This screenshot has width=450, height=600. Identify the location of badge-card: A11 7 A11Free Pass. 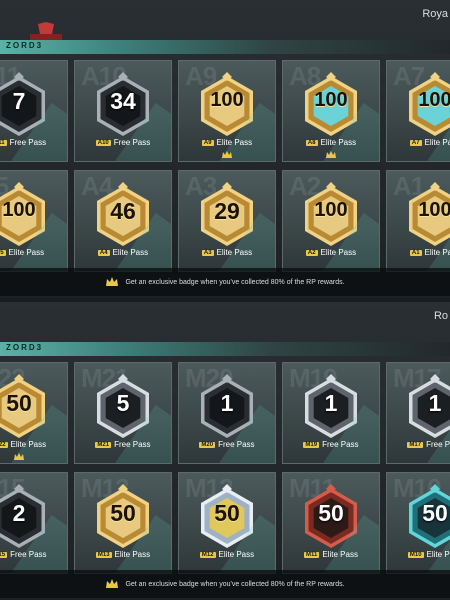
(34, 111).